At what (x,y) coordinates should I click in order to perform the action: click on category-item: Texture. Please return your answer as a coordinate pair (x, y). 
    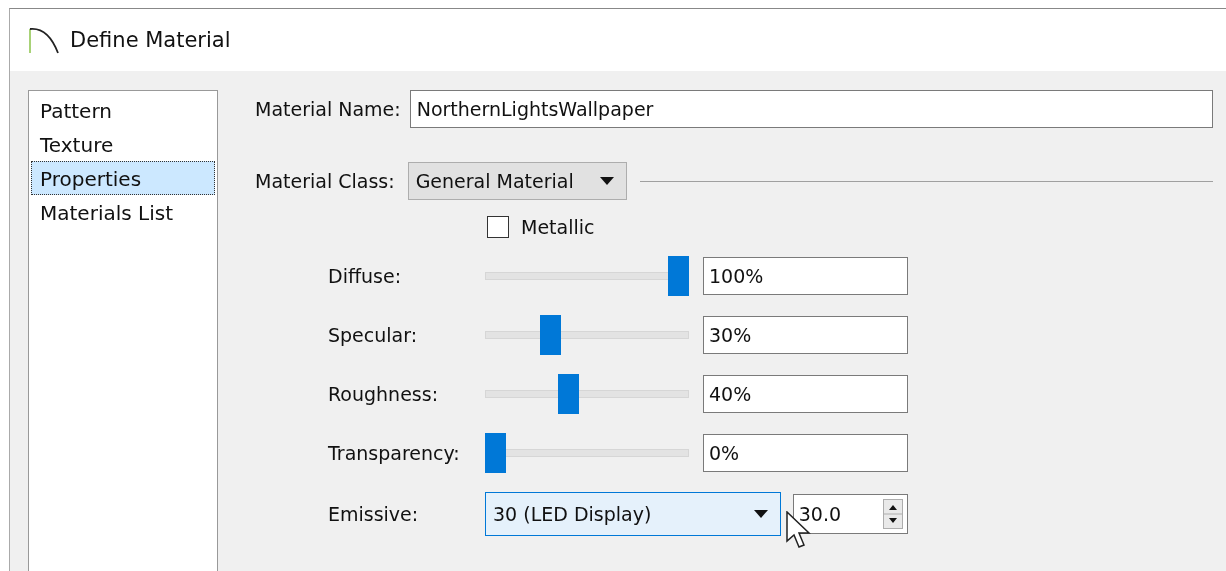
    Looking at the image, I should click on (123, 144).